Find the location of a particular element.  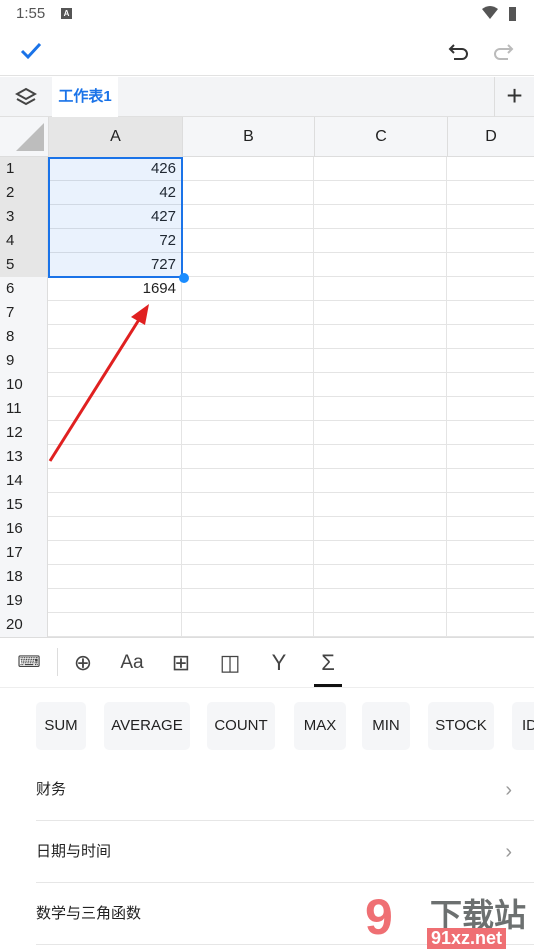

cell-c14 is located at coordinates (380, 481).